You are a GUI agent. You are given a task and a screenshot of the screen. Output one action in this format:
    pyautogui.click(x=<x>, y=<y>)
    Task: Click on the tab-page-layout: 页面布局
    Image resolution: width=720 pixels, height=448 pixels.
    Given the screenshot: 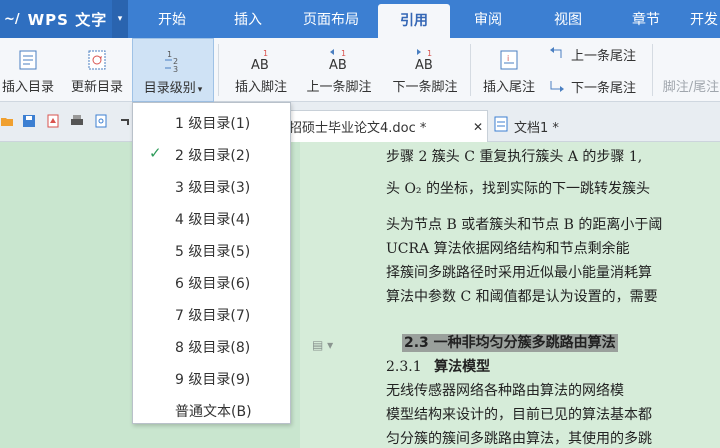 What is the action you would take?
    pyautogui.click(x=331, y=19)
    